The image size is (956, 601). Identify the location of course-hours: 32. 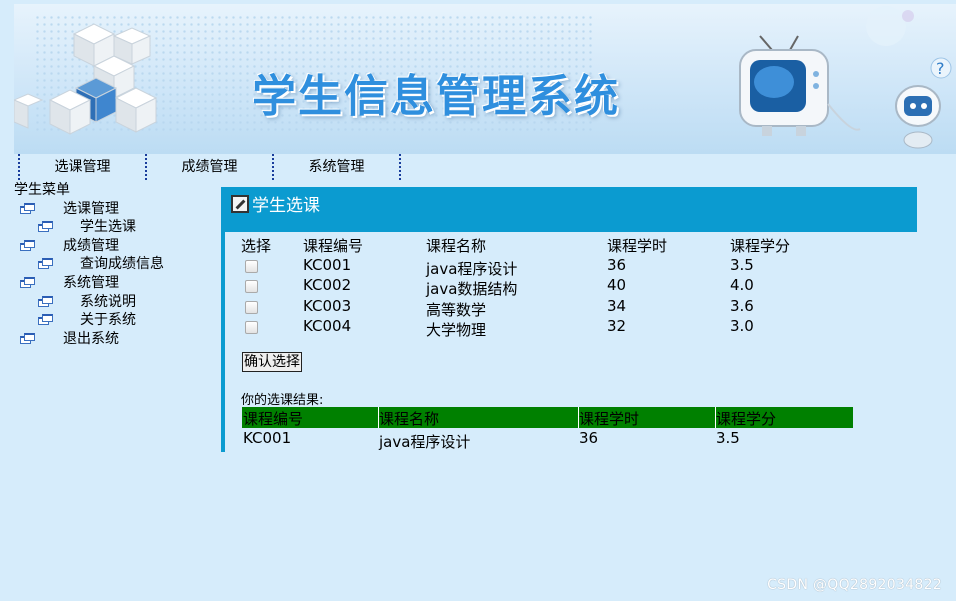
(617, 326).